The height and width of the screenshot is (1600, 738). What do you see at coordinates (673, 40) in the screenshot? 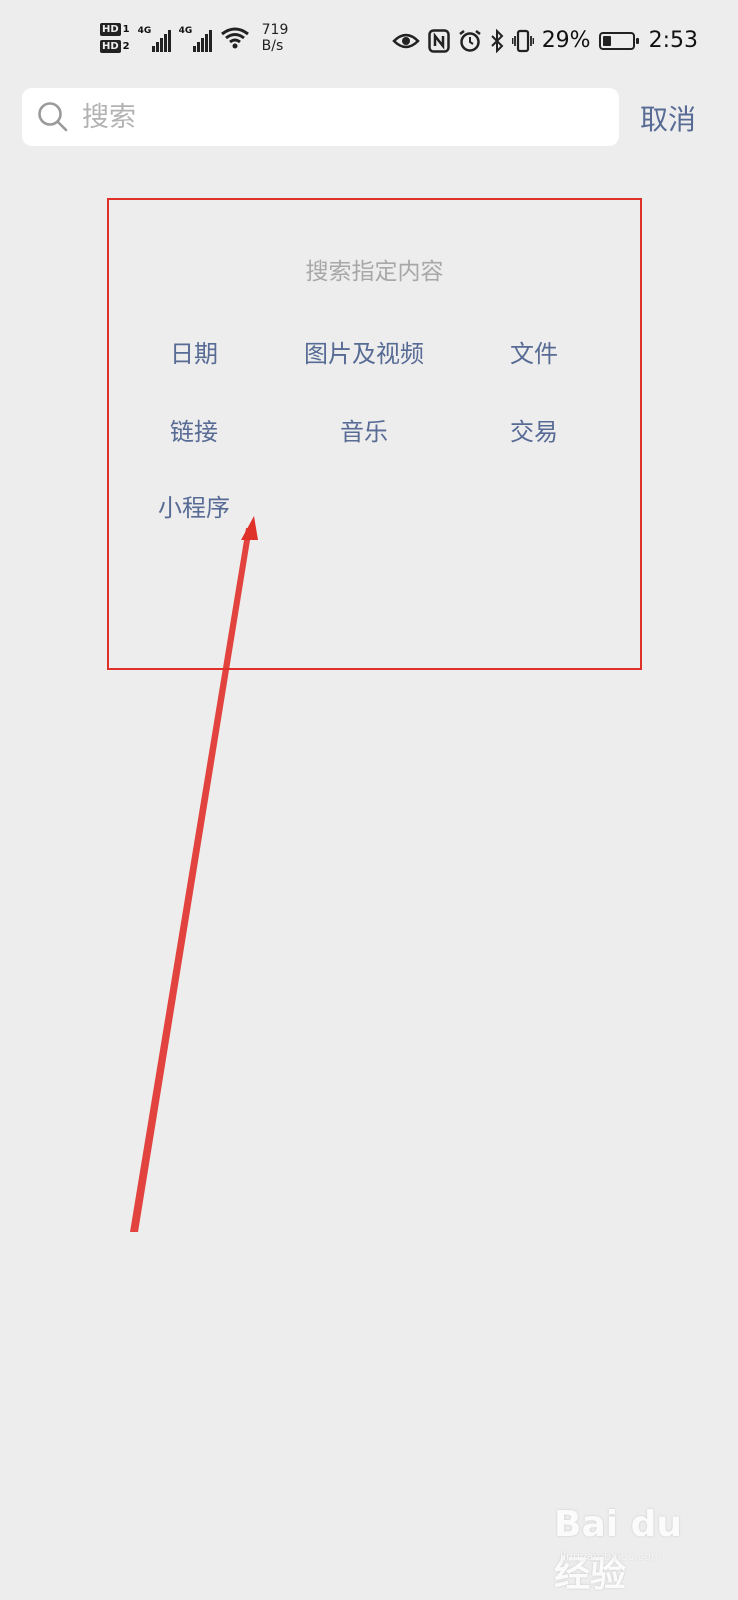
I see `clock: 2:53` at bounding box center [673, 40].